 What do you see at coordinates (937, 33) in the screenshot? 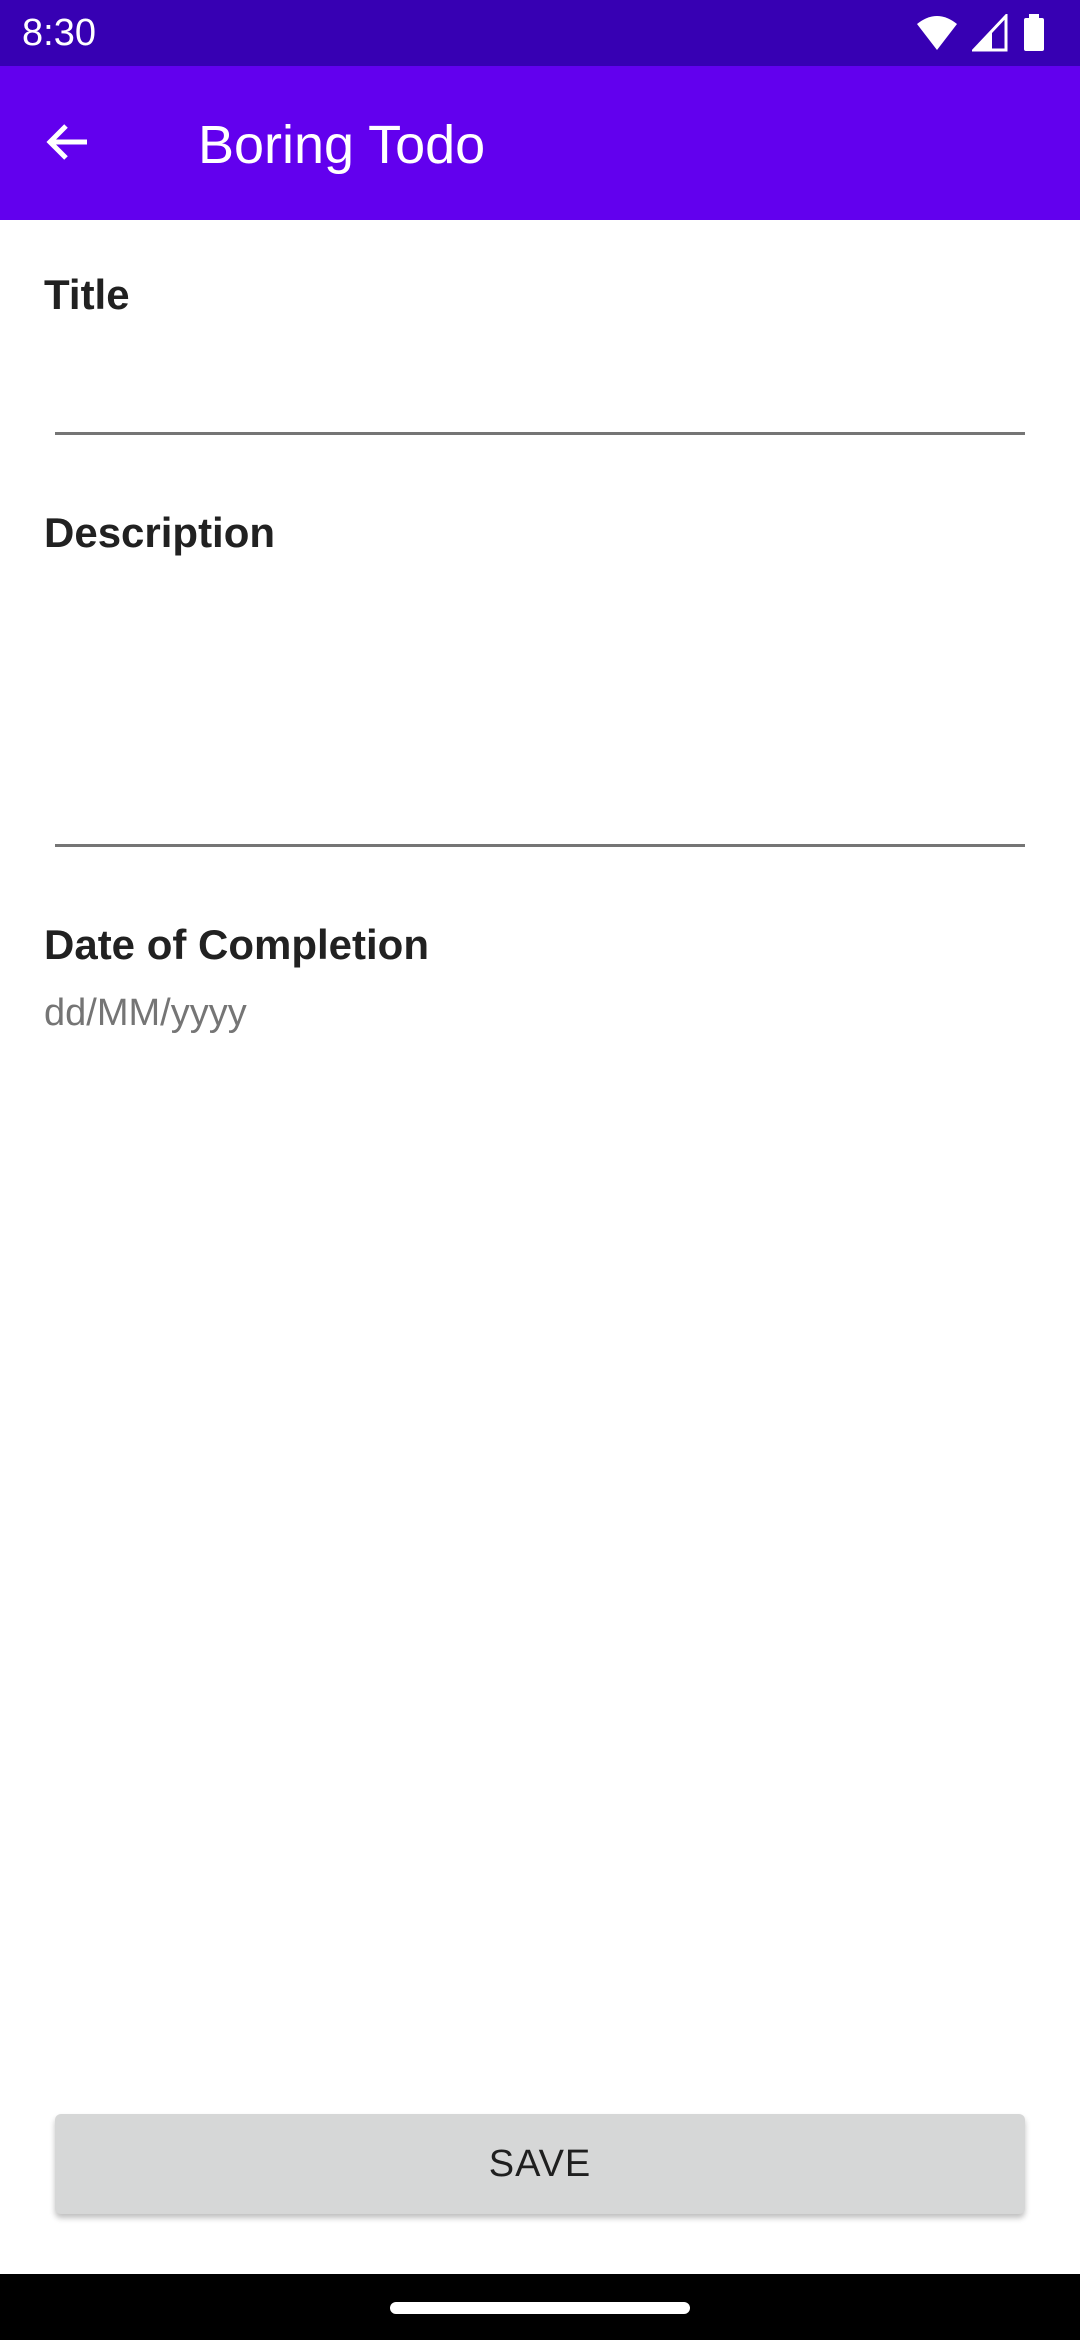
I see `wifi-icon` at bounding box center [937, 33].